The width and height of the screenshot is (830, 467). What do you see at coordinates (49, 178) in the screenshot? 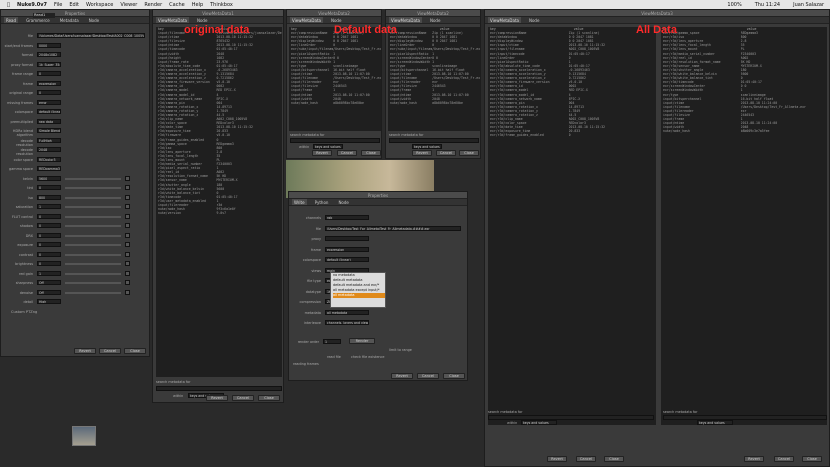
I see `knob-input: 5600` at bounding box center [49, 178].